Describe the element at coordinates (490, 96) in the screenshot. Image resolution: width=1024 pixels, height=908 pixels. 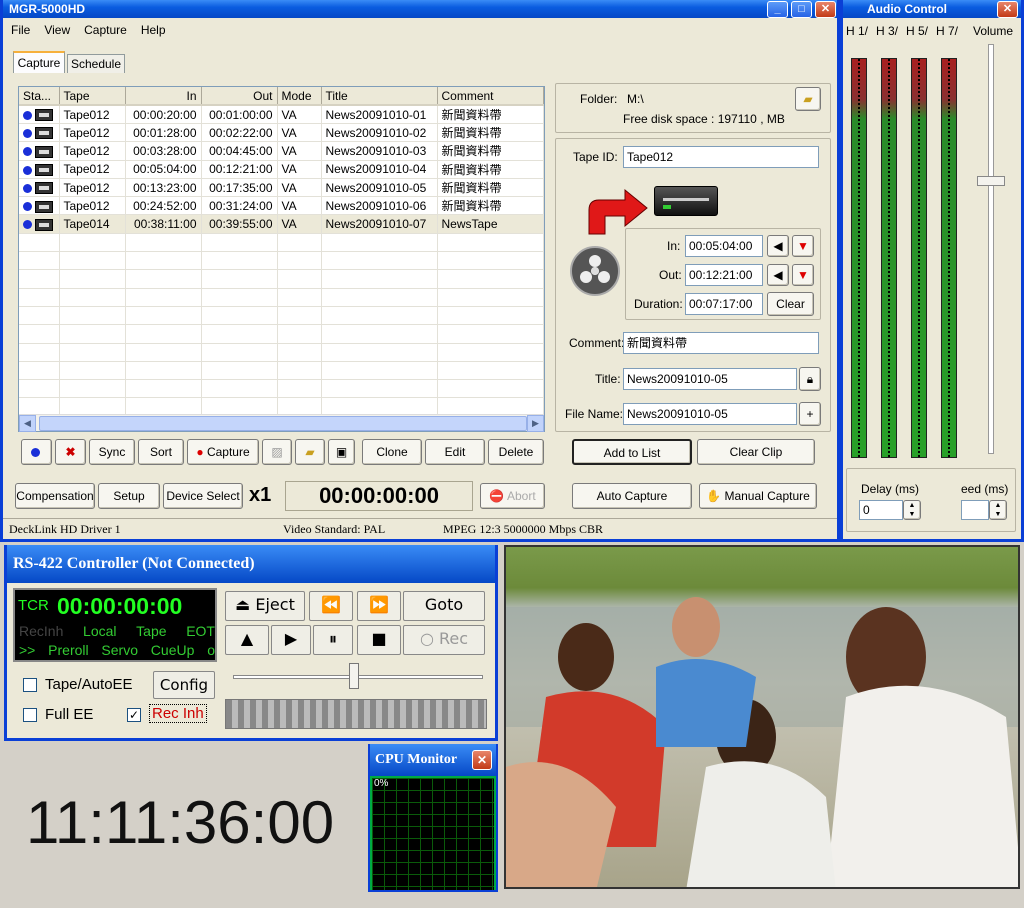
I see `col-comment: Comment` at that location.